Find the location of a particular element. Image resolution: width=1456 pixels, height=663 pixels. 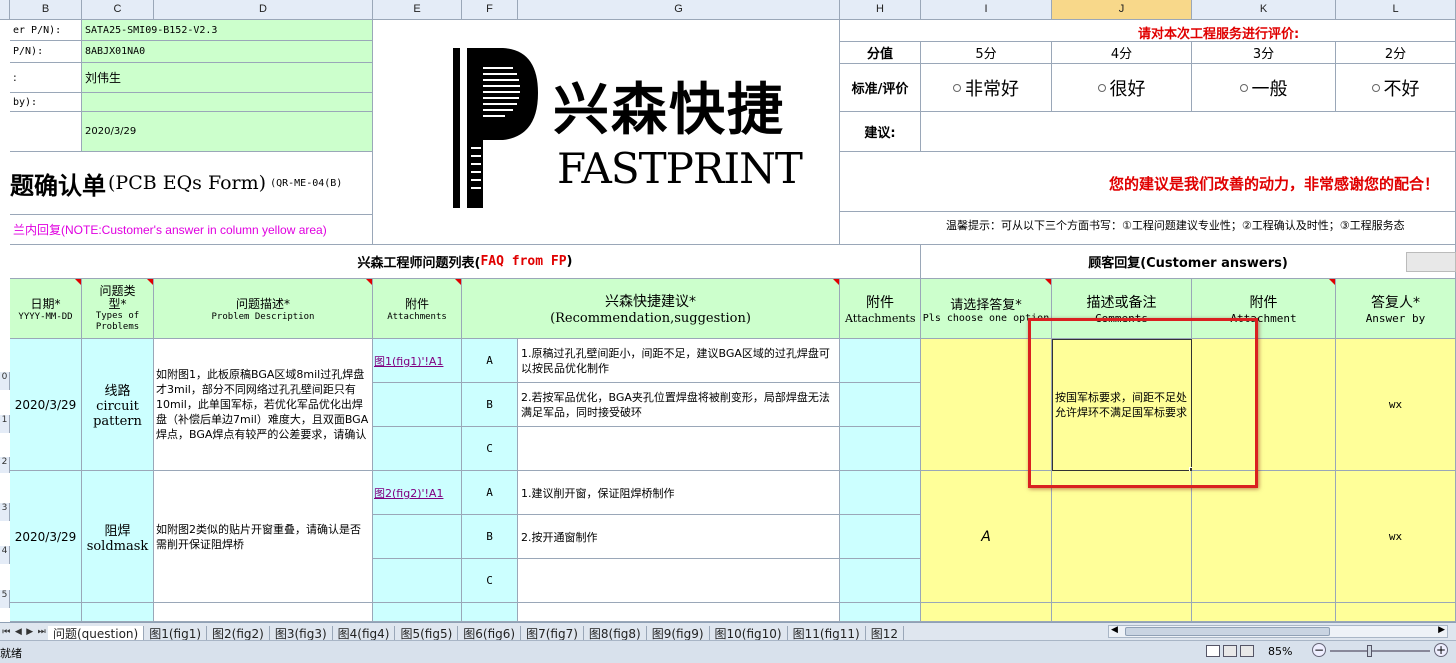

row2-attachment-b is located at coordinates (417, 537).